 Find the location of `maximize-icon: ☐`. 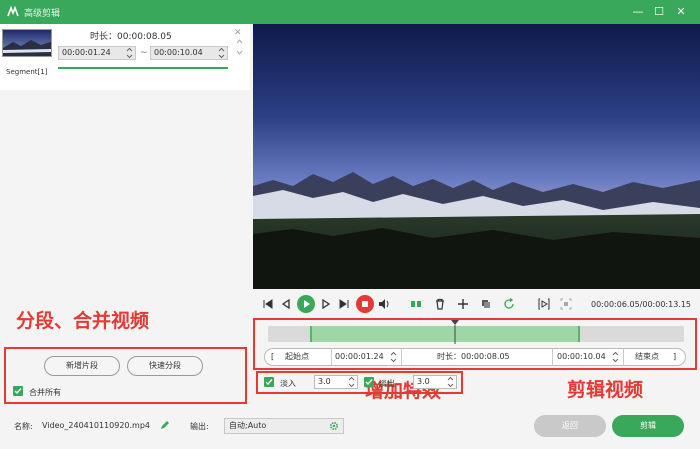

maximize-icon: ☐ is located at coordinates (659, 12).